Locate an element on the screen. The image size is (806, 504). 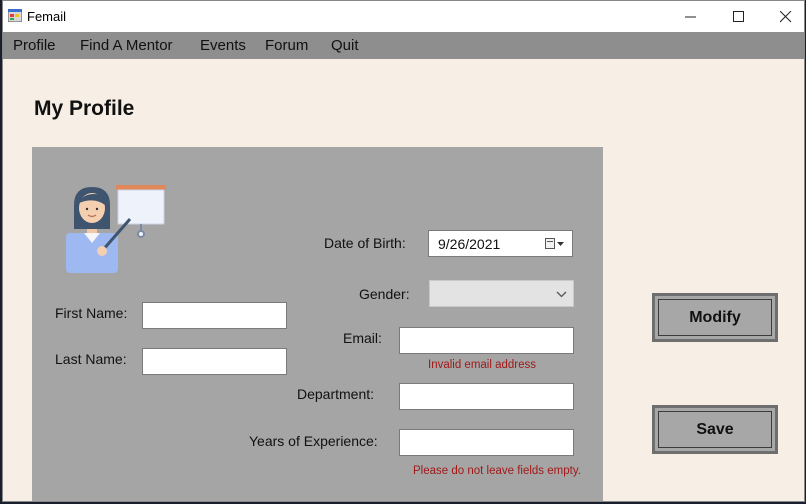
maximize-icon is located at coordinates (738, 16).